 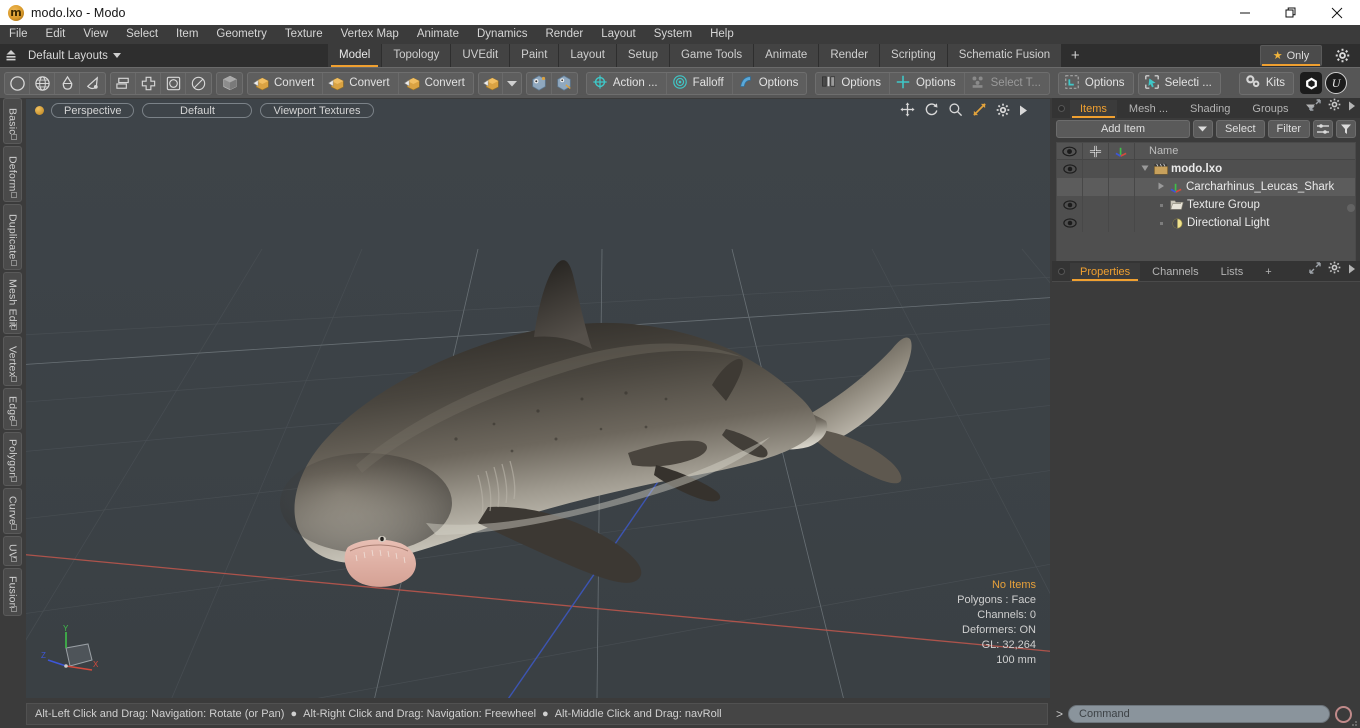 What do you see at coordinates (491, 83) in the screenshot?
I see `convert-dropdown-button` at bounding box center [491, 83].